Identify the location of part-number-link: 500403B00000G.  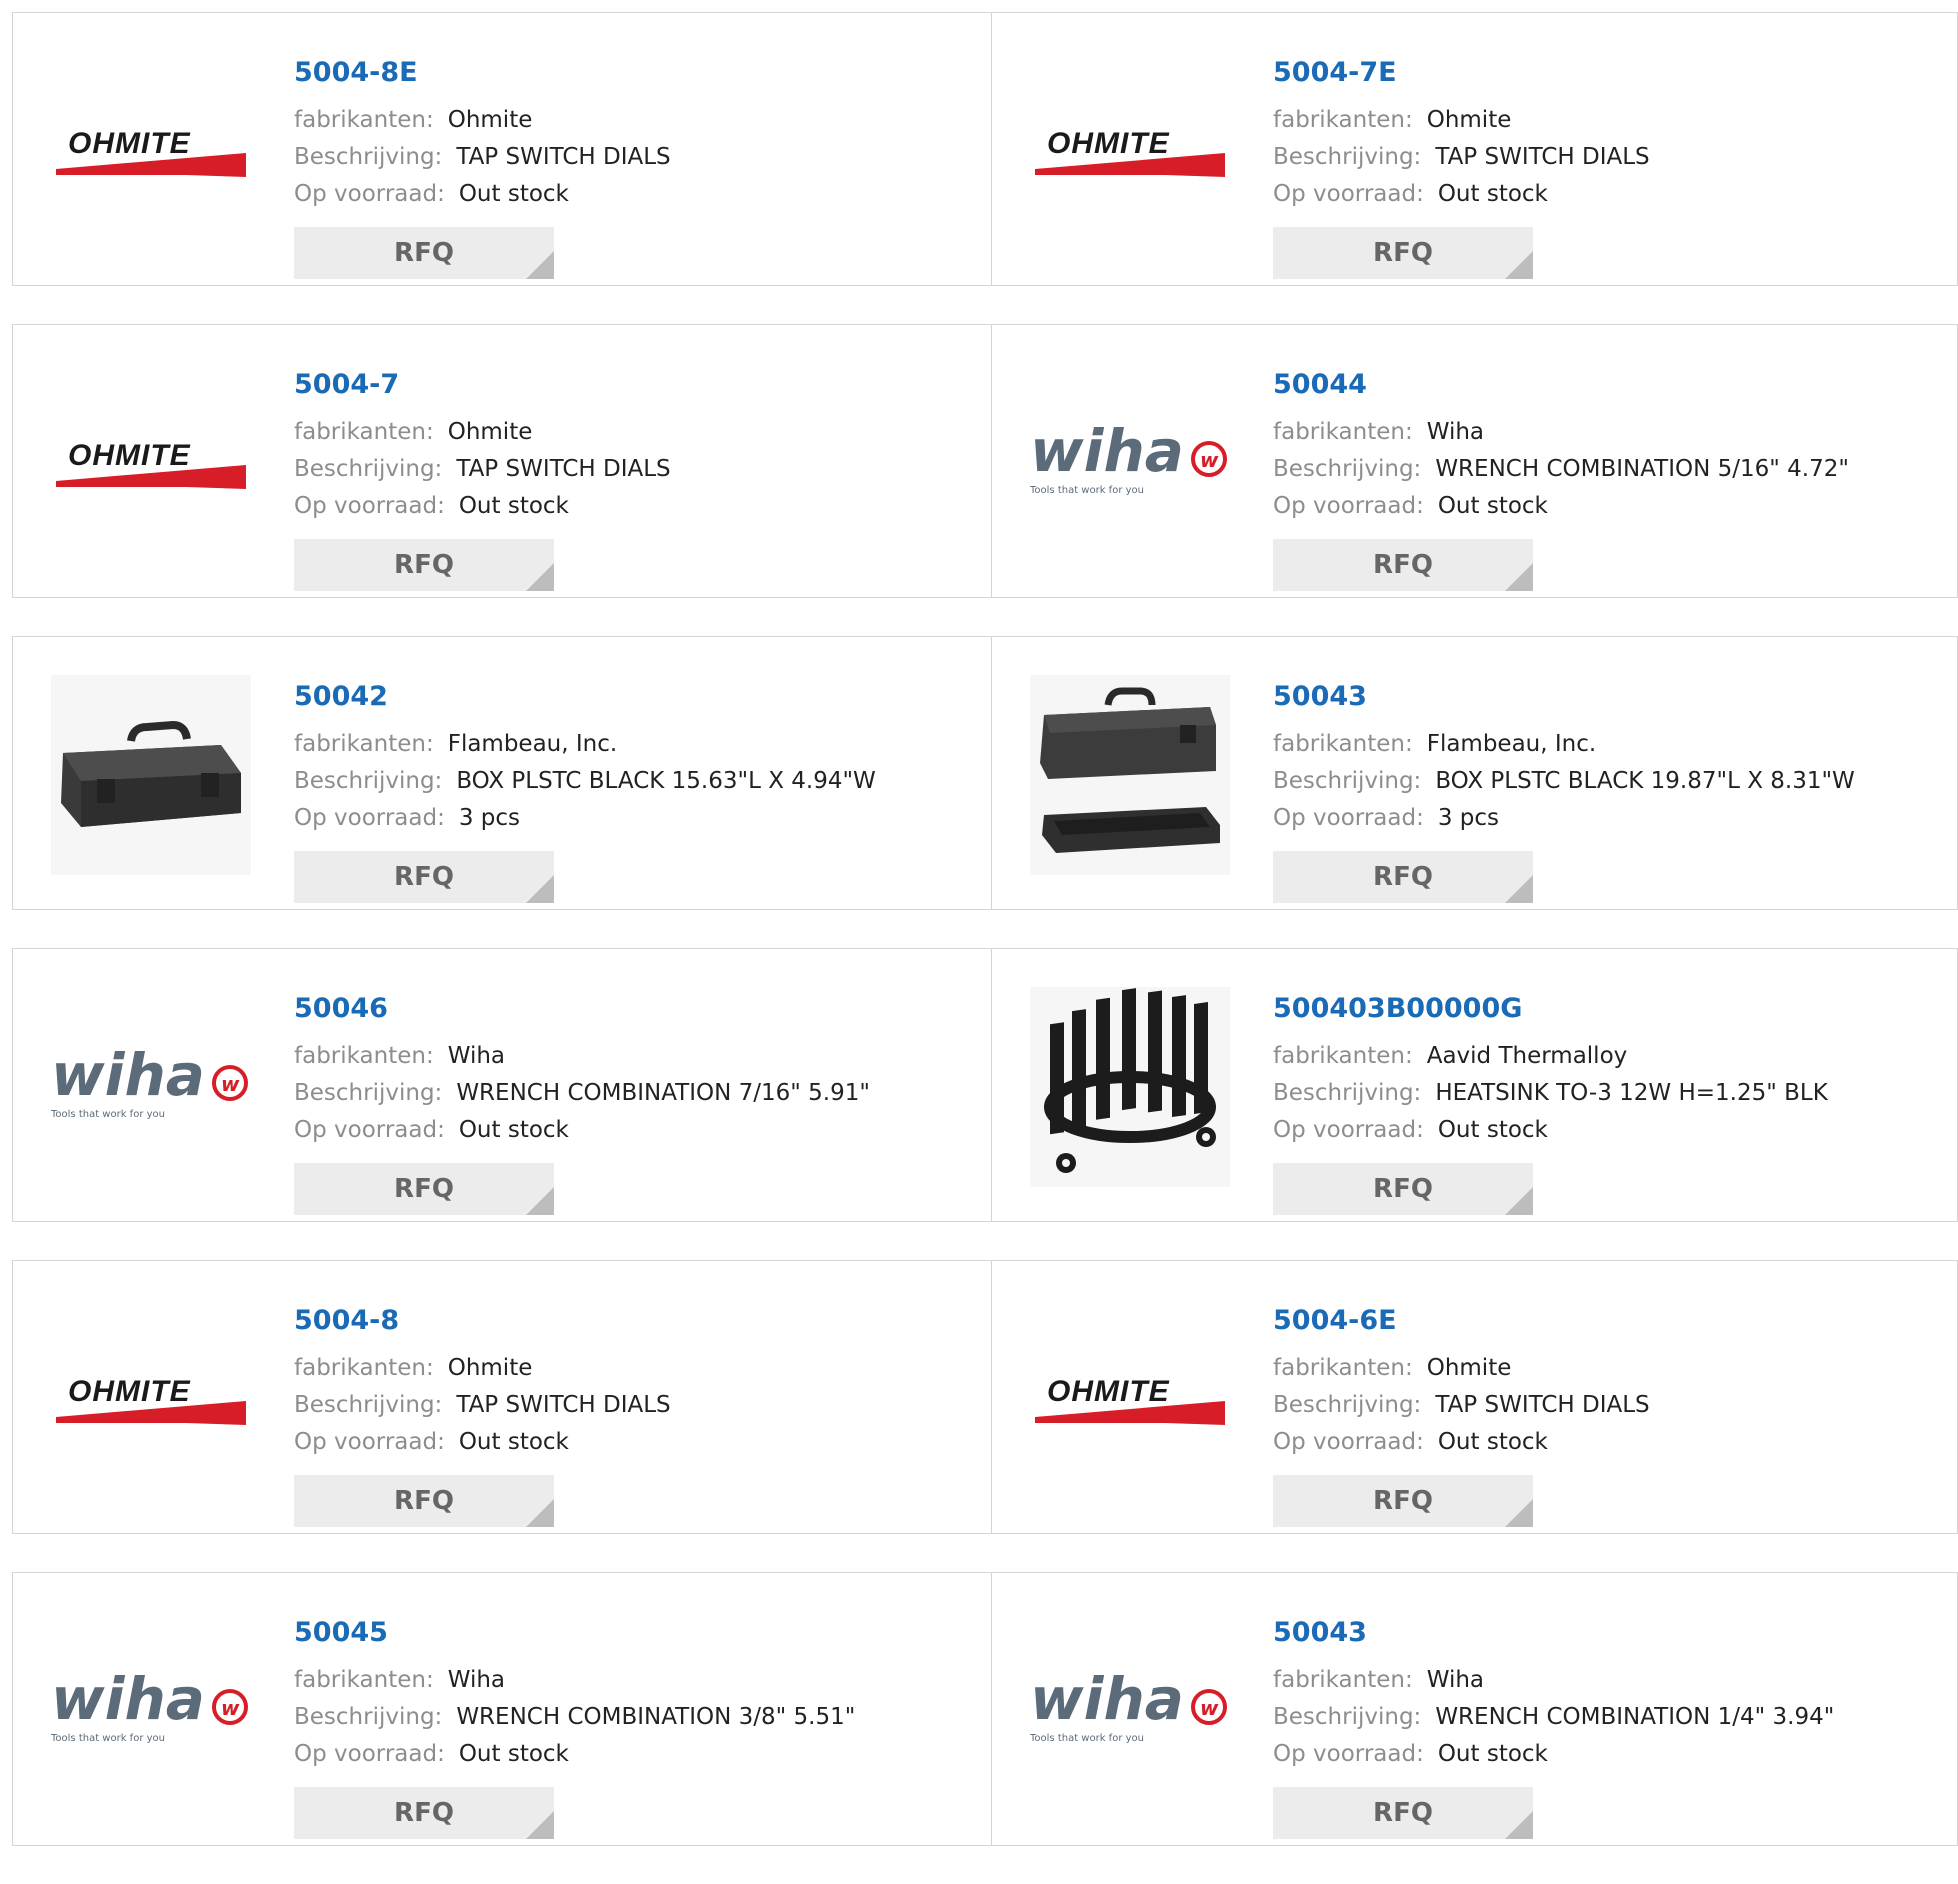
(1550, 1008).